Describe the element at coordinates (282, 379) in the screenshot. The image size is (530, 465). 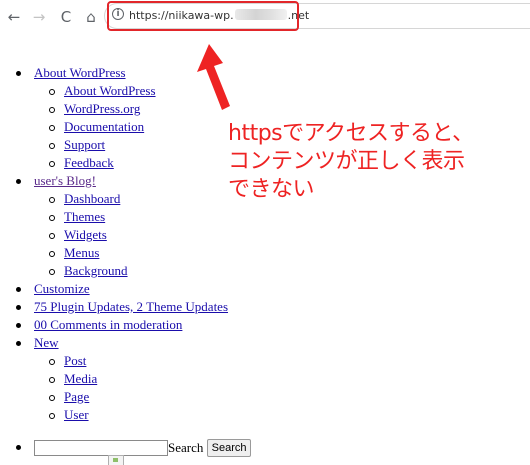
I see `list-item: Media` at that location.